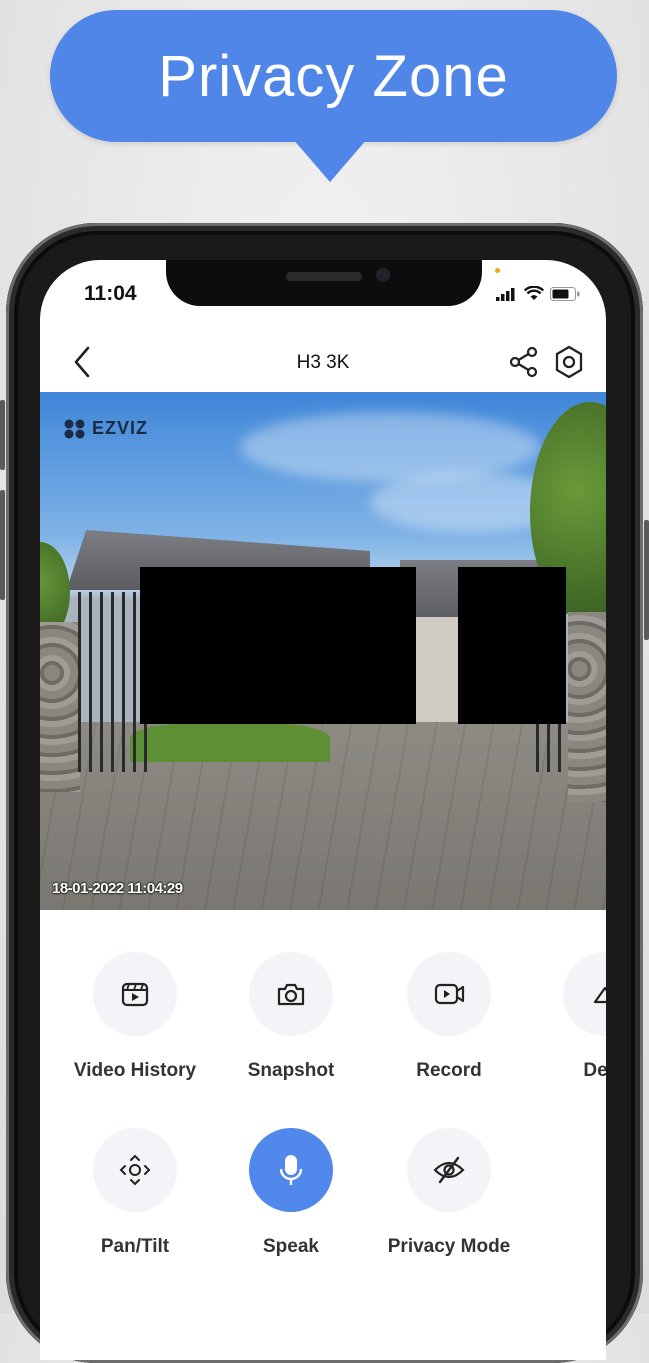 The width and height of the screenshot is (649, 1363). I want to click on pan-tilt-button: Pan/Tilt, so click(135, 1193).